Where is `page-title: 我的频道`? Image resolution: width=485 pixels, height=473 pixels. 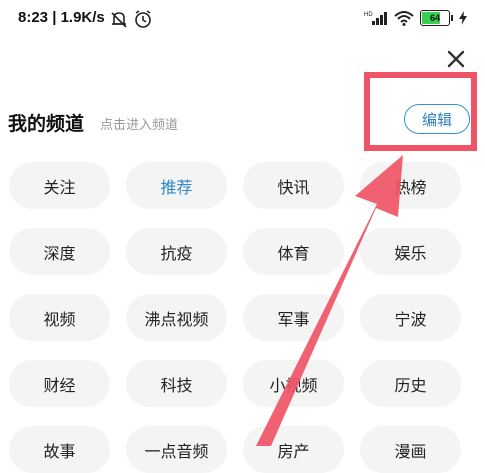 page-title: 我的频道 is located at coordinates (46, 124).